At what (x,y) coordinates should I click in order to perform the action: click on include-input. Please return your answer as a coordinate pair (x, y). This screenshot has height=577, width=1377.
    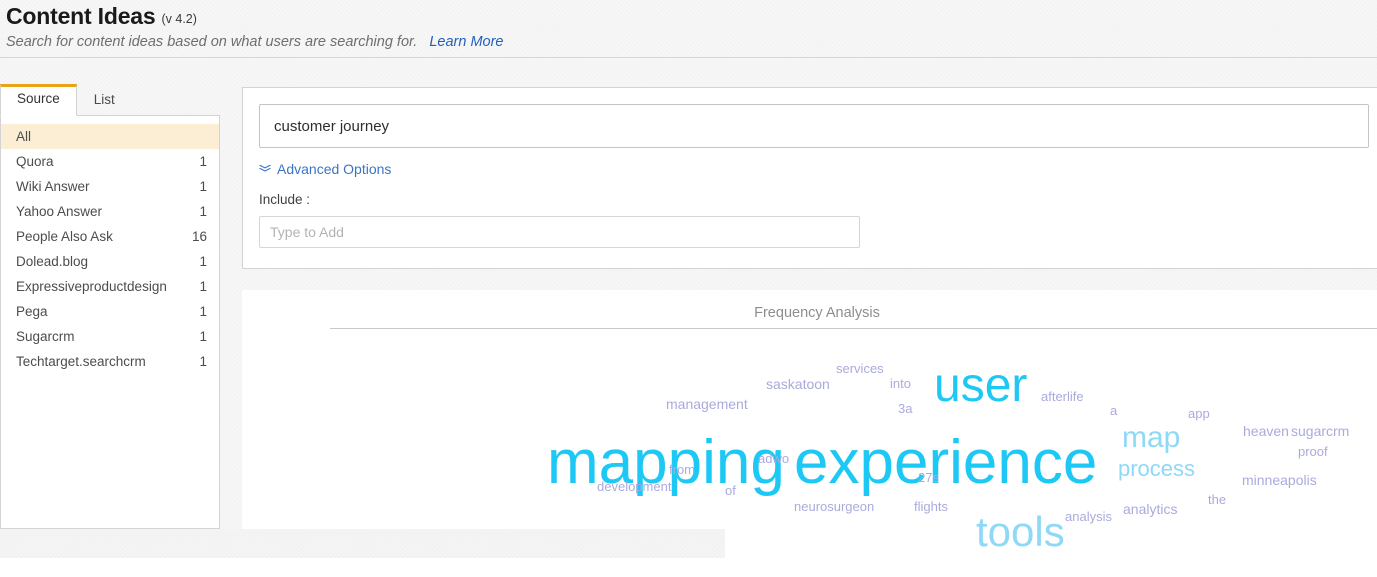
    Looking at the image, I should click on (559, 232).